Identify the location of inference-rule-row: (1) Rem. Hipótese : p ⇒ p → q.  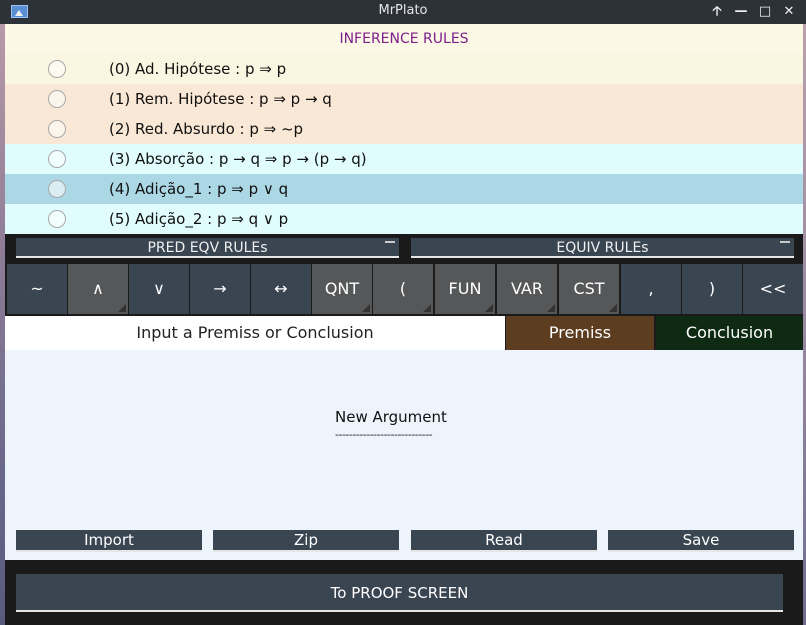
(404, 99).